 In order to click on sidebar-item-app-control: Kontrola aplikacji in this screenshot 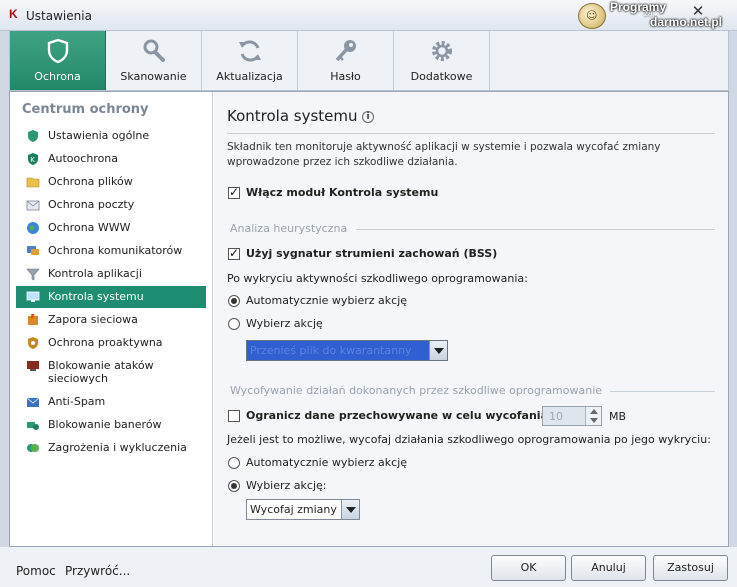, I will do `click(111, 274)`.